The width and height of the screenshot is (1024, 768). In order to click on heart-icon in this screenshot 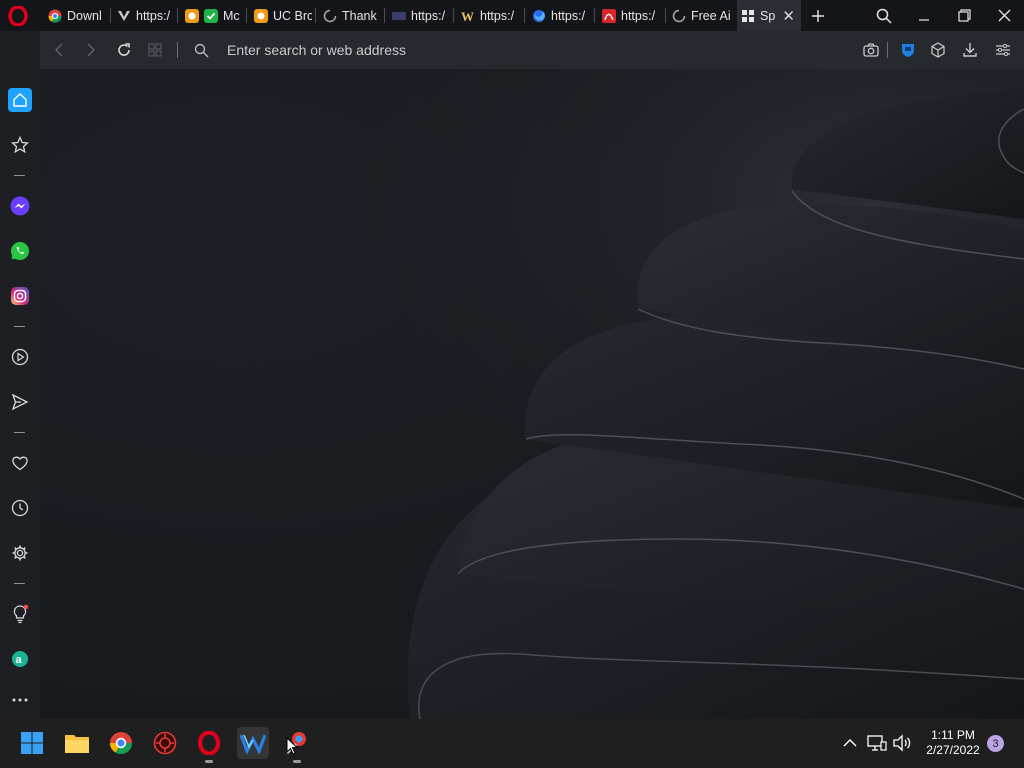, I will do `click(20, 463)`.